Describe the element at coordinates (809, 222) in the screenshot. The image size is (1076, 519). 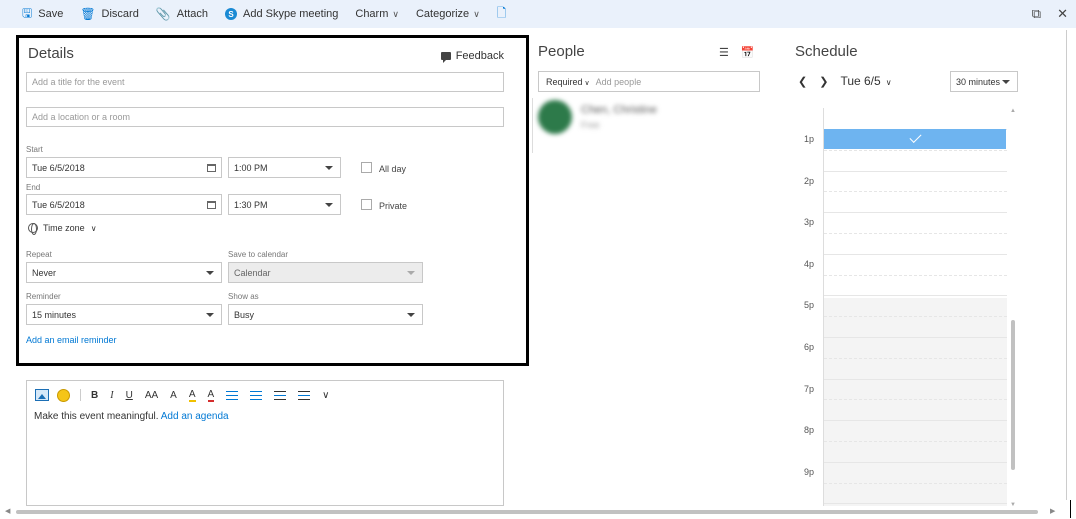
I see `hour-label: 3p` at that location.